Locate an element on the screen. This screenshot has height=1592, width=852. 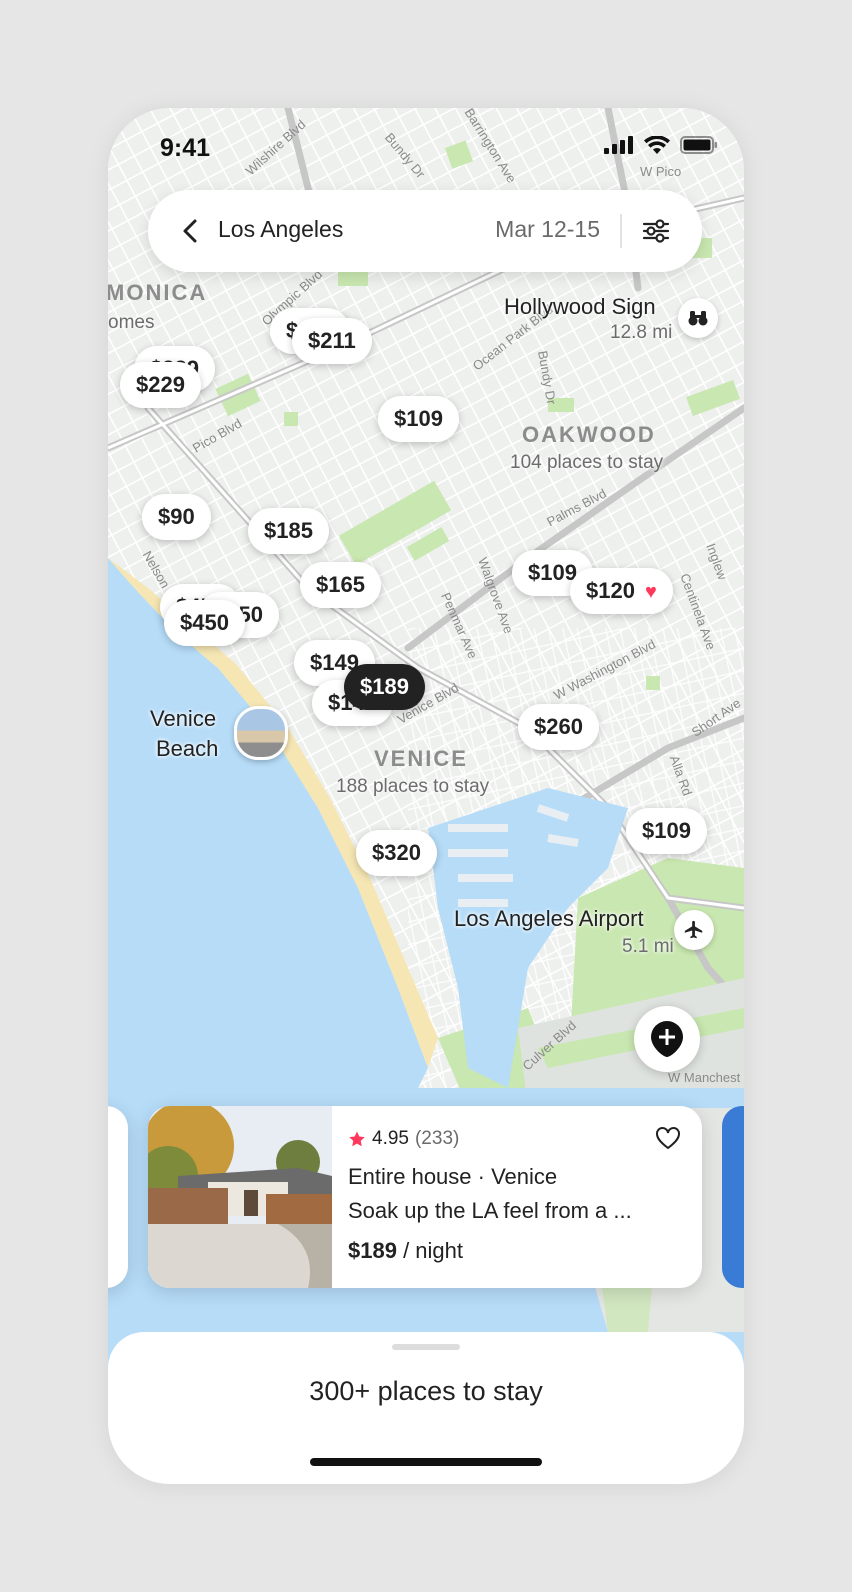
rating-value: 4.95 is located at coordinates (390, 1138).